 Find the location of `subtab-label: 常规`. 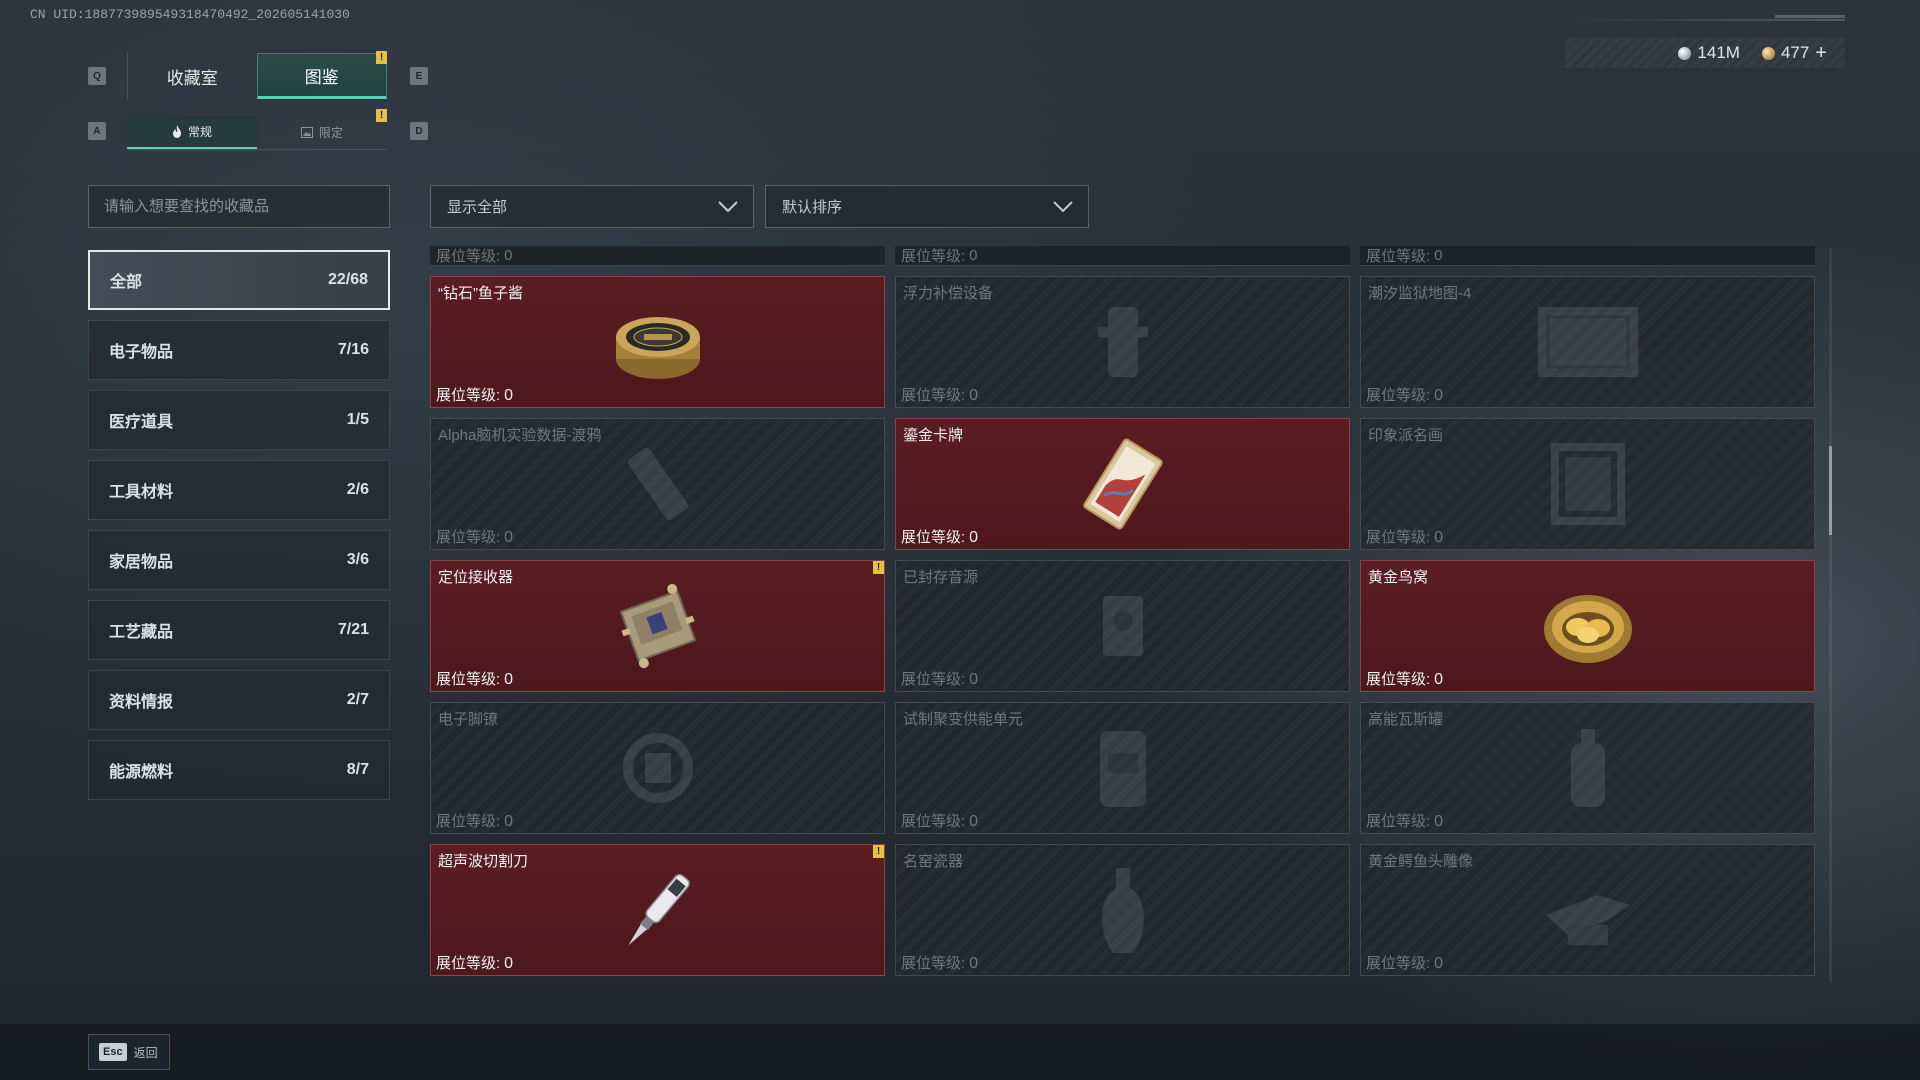

subtab-label: 常规 is located at coordinates (199, 132).